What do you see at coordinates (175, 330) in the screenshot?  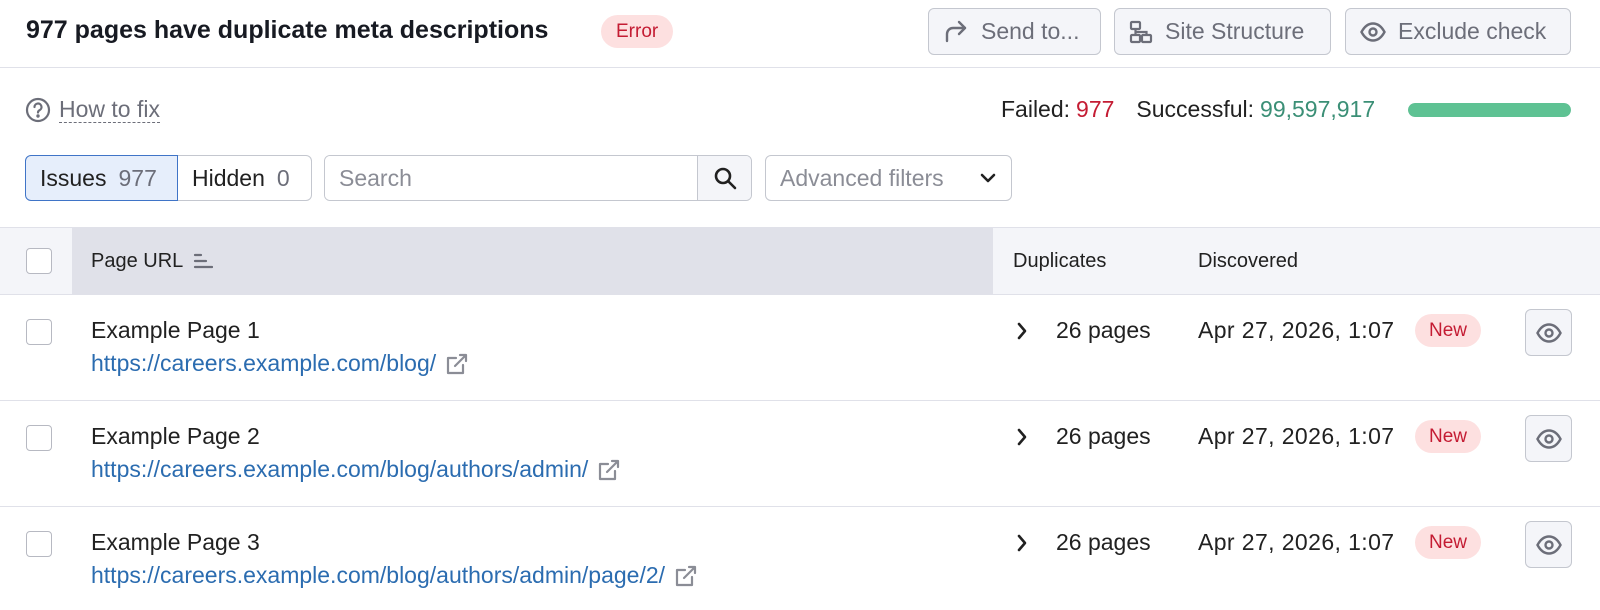 I see `page-name: Example Page 1` at bounding box center [175, 330].